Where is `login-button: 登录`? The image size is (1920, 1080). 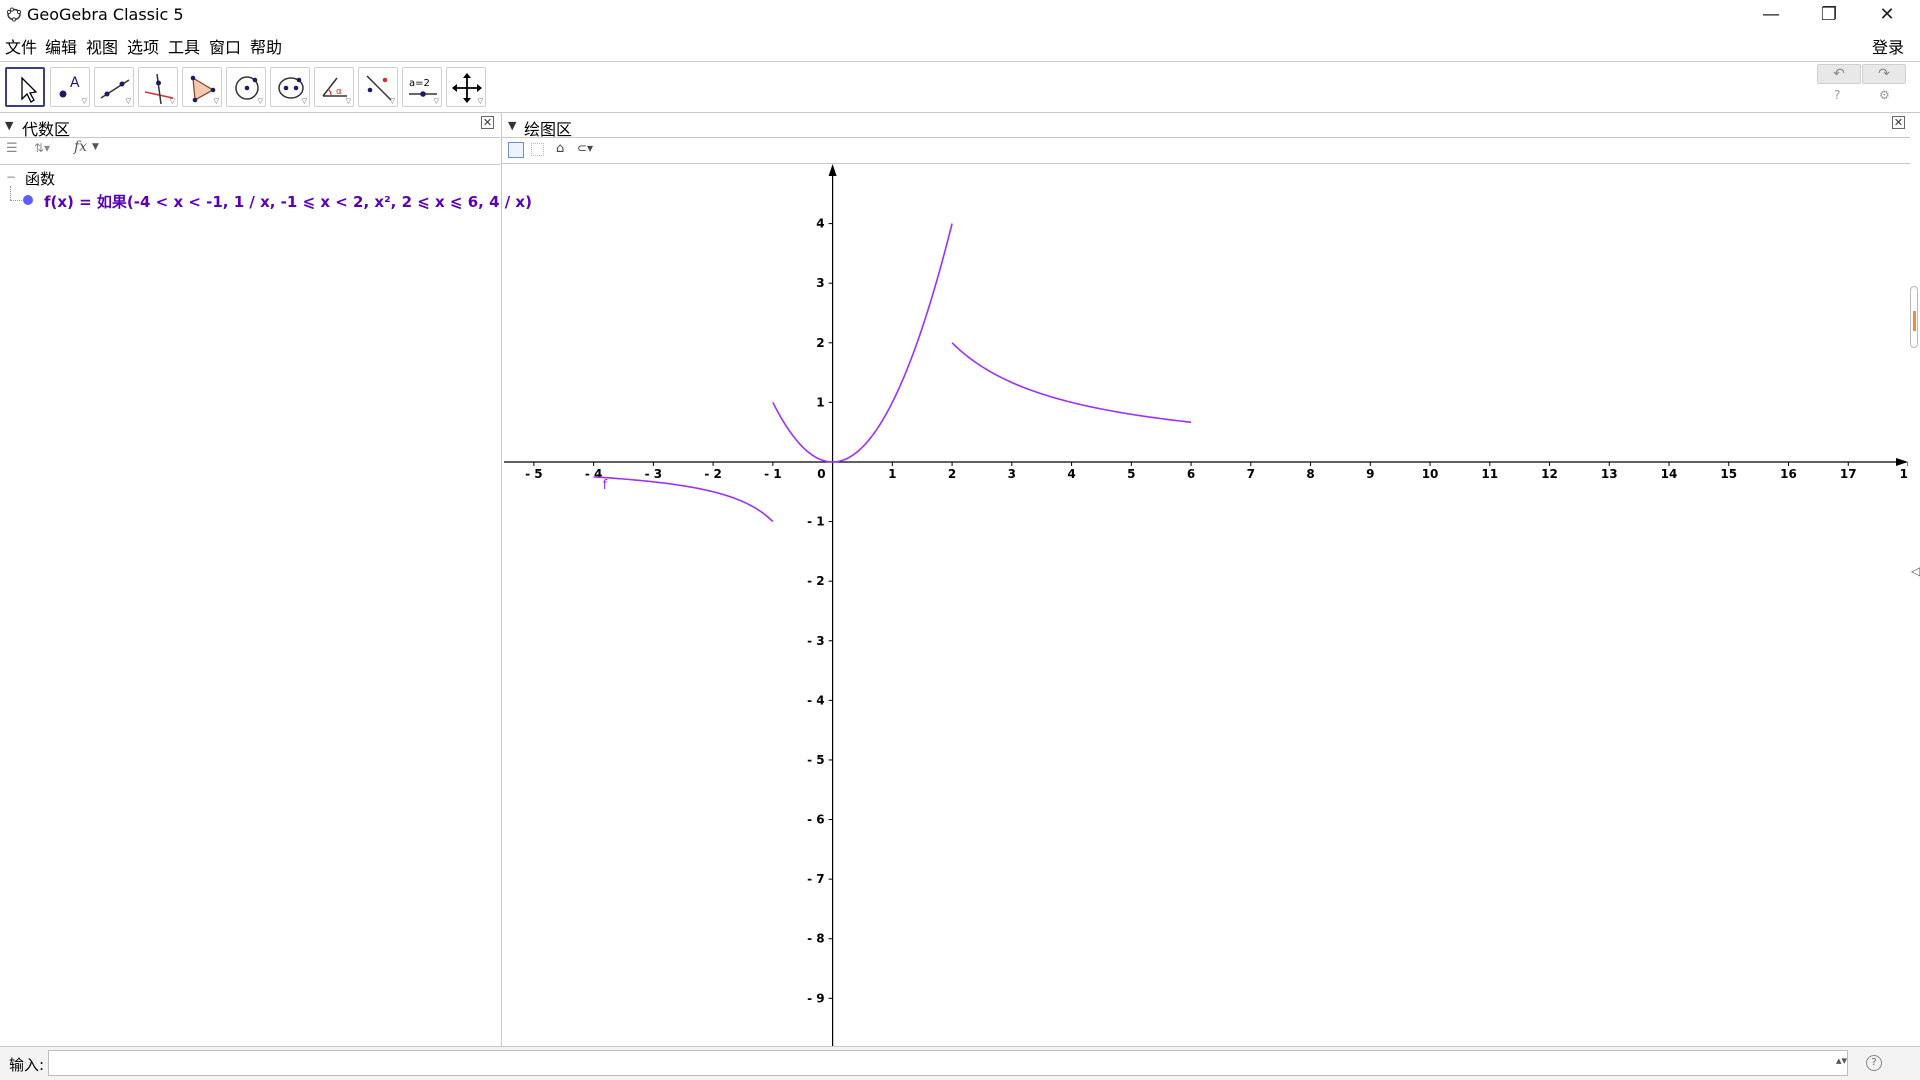 login-button: 登录 is located at coordinates (1888, 46).